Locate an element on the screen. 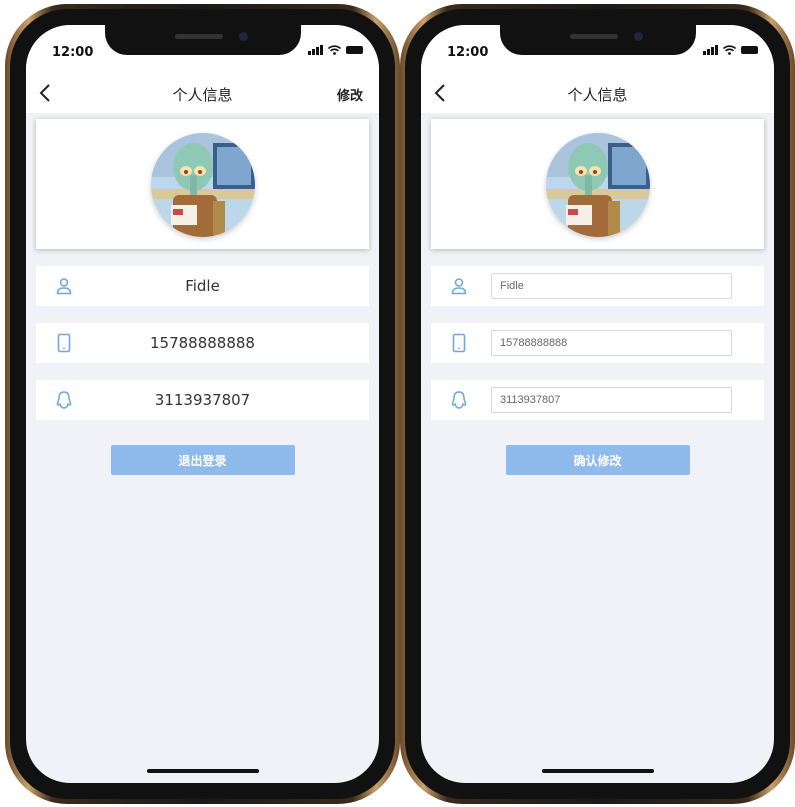  phone-row is located at coordinates (597, 343).